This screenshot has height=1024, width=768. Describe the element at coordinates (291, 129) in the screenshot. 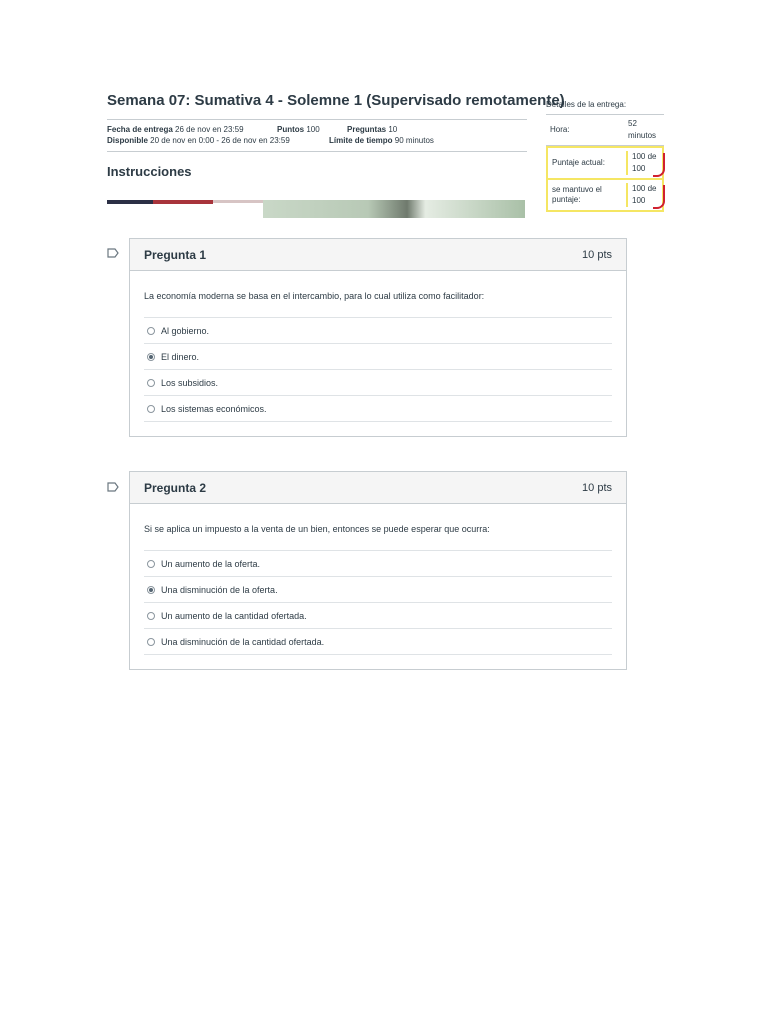

I see `points-label: Puntos` at that location.